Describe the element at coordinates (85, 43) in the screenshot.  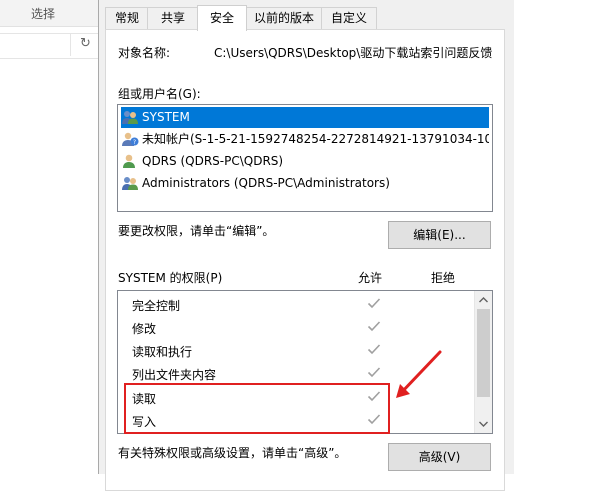
I see `refresh-icon: ↻` at that location.